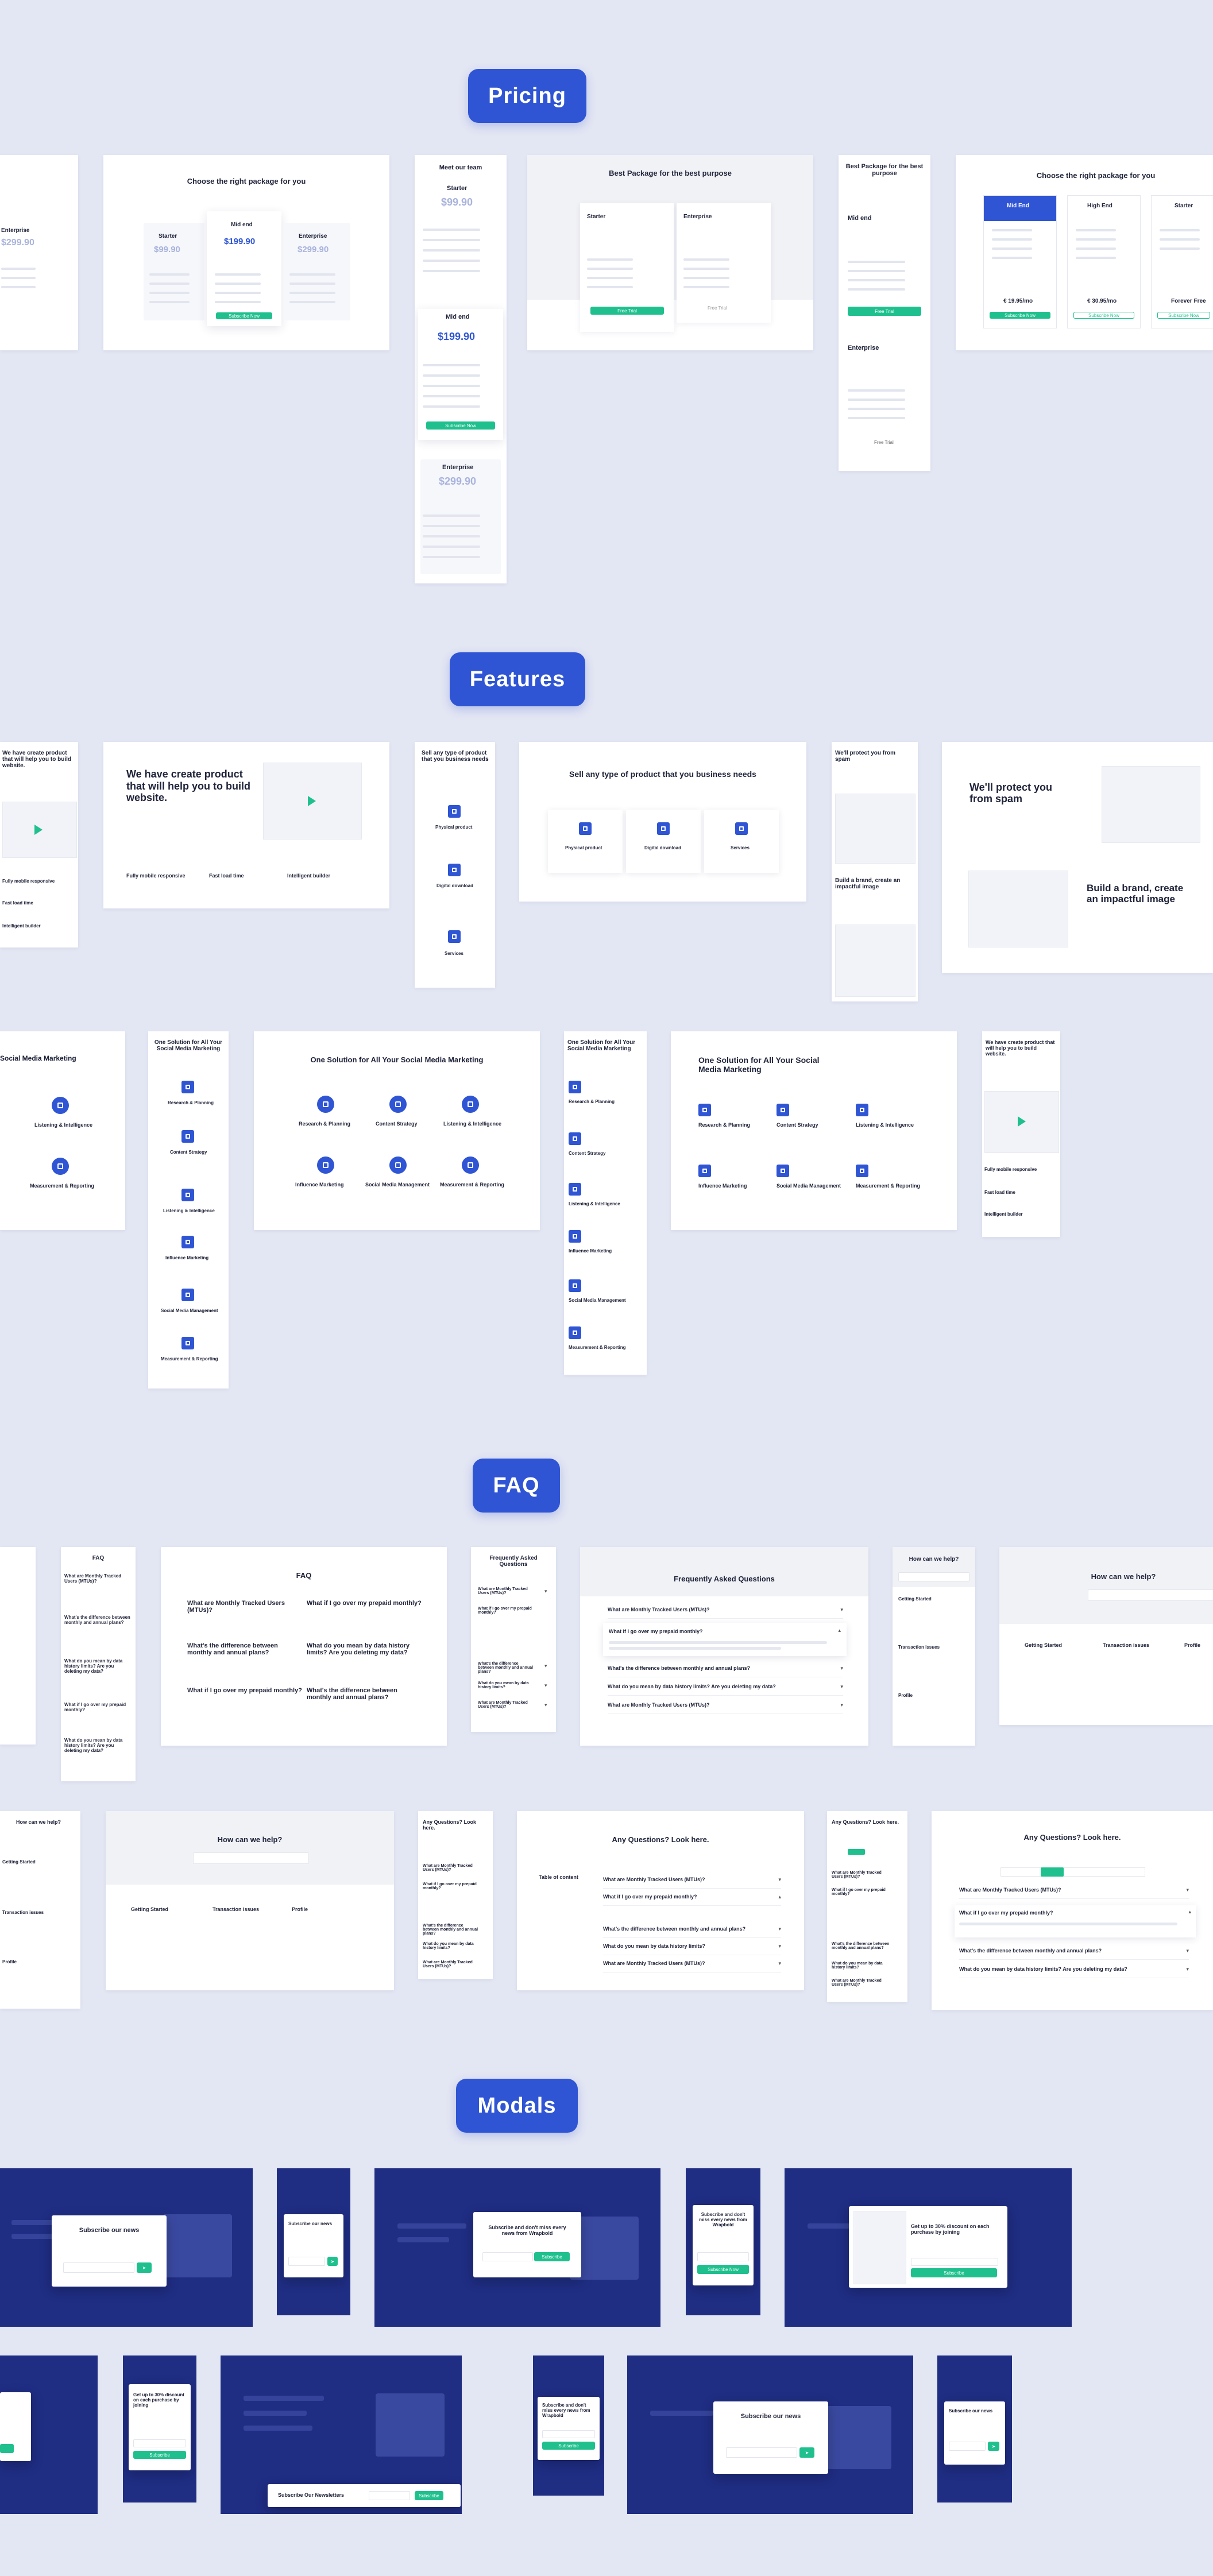  I want to click on subscribe-button, so click(7, 2448).